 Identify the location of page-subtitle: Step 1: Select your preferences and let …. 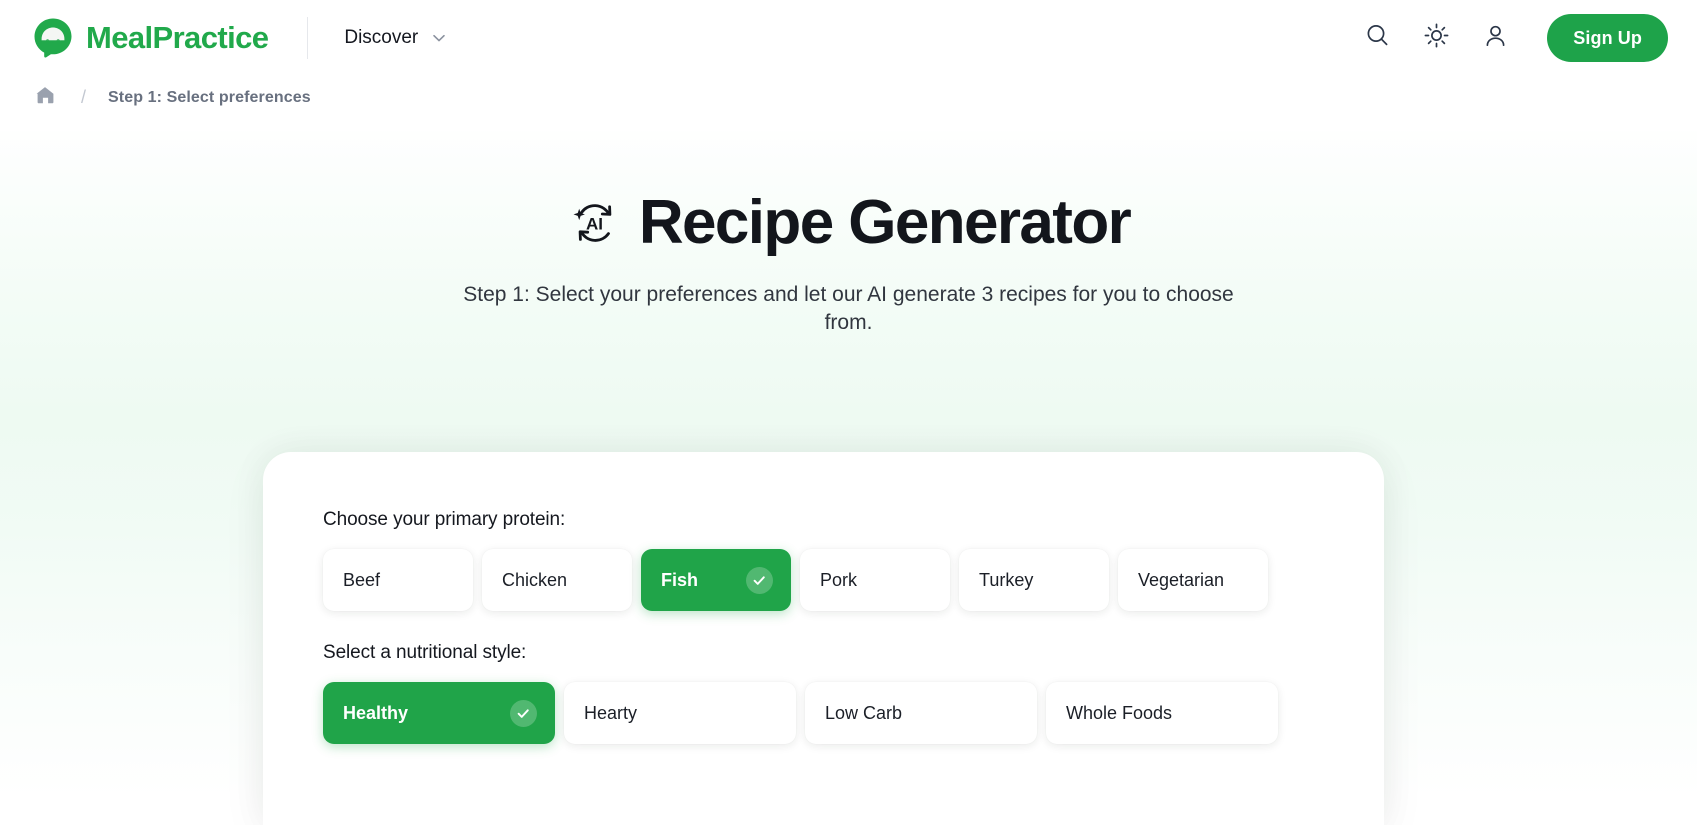
(848, 309).